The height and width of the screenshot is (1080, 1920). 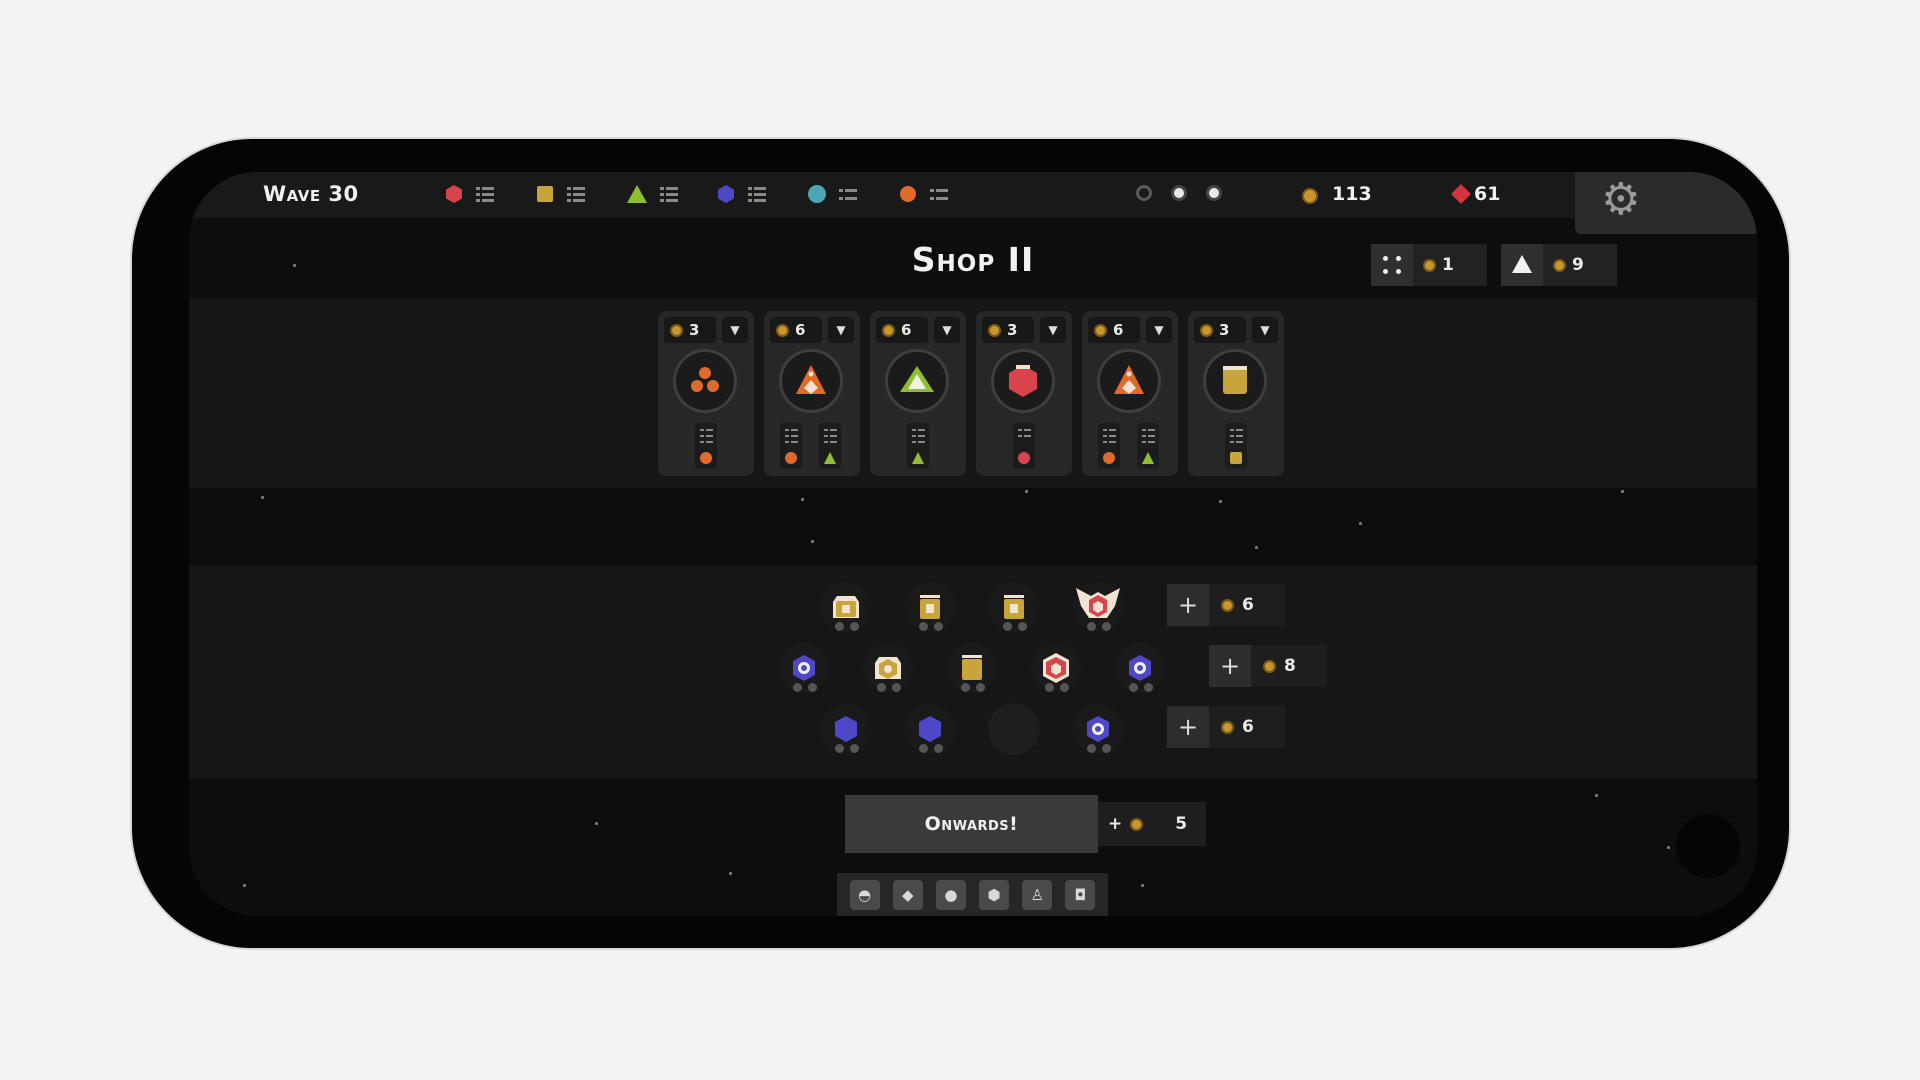 I want to click on flask-tool-icon: ♙, so click(x=1037, y=894).